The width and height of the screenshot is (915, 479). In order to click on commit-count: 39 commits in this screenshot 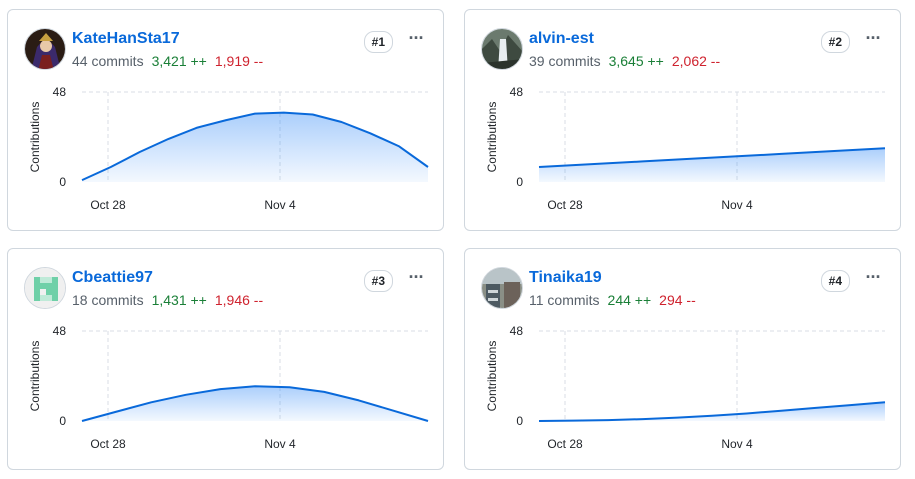, I will do `click(565, 61)`.